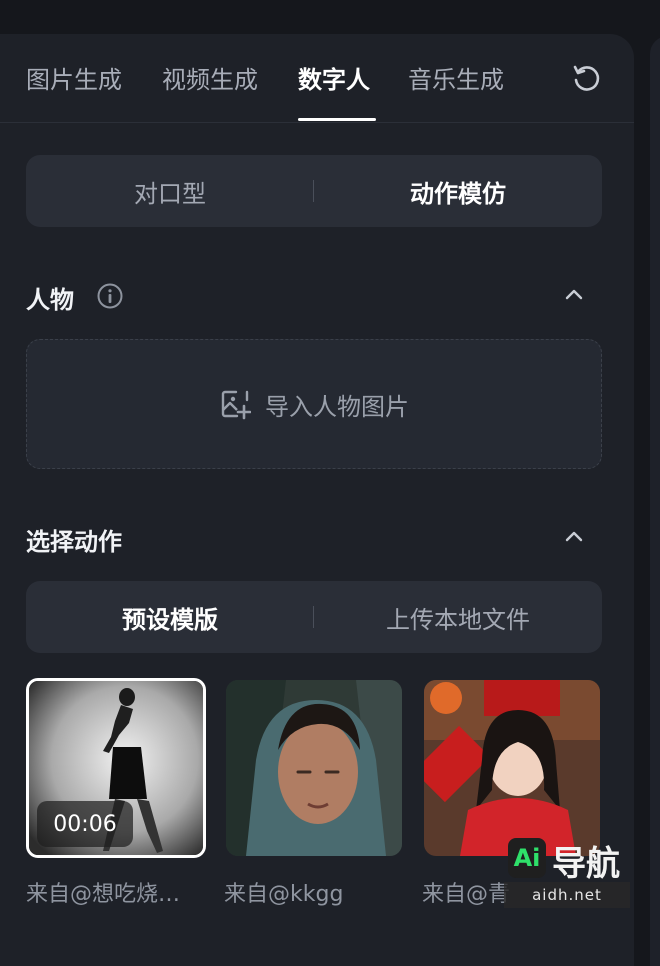 This screenshot has width=660, height=966. Describe the element at coordinates (74, 77) in the screenshot. I see `tab-image-generation: 图片生成` at that location.